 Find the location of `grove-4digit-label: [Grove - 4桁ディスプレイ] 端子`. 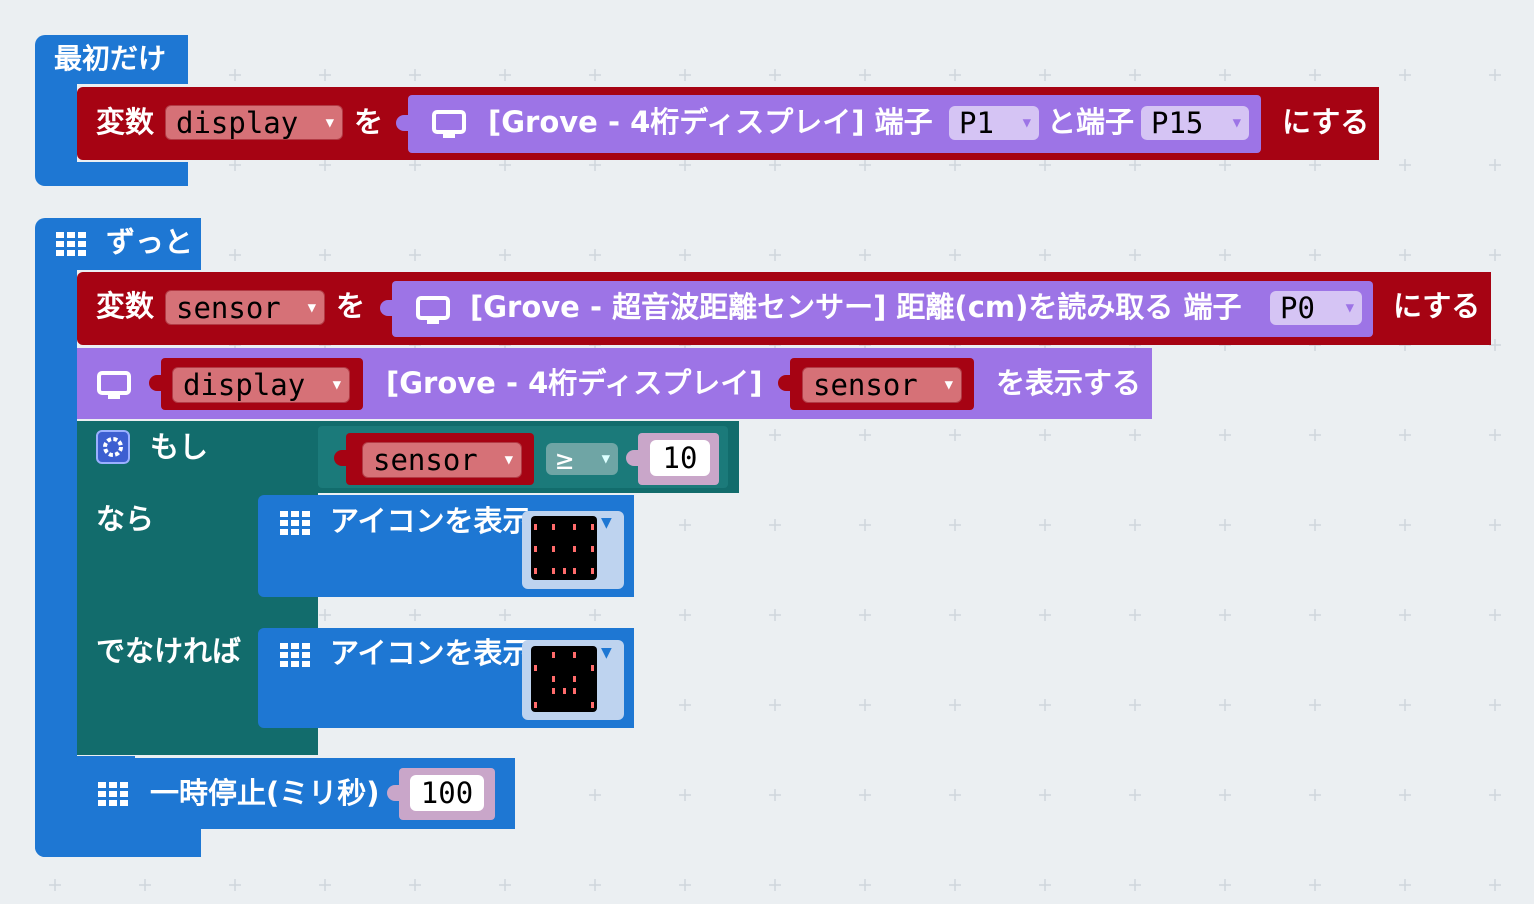

grove-4digit-label: [Grove - 4桁ディスプレイ] 端子 is located at coordinates (710, 122).